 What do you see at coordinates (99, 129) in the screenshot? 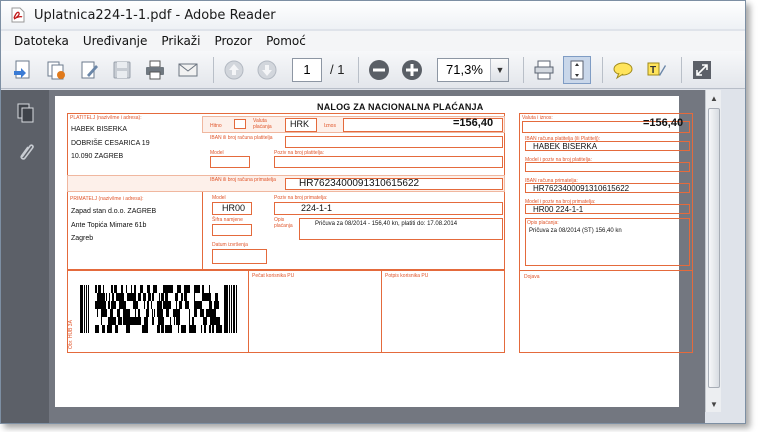
I see `payer-name: HABEK BISERKA` at bounding box center [99, 129].